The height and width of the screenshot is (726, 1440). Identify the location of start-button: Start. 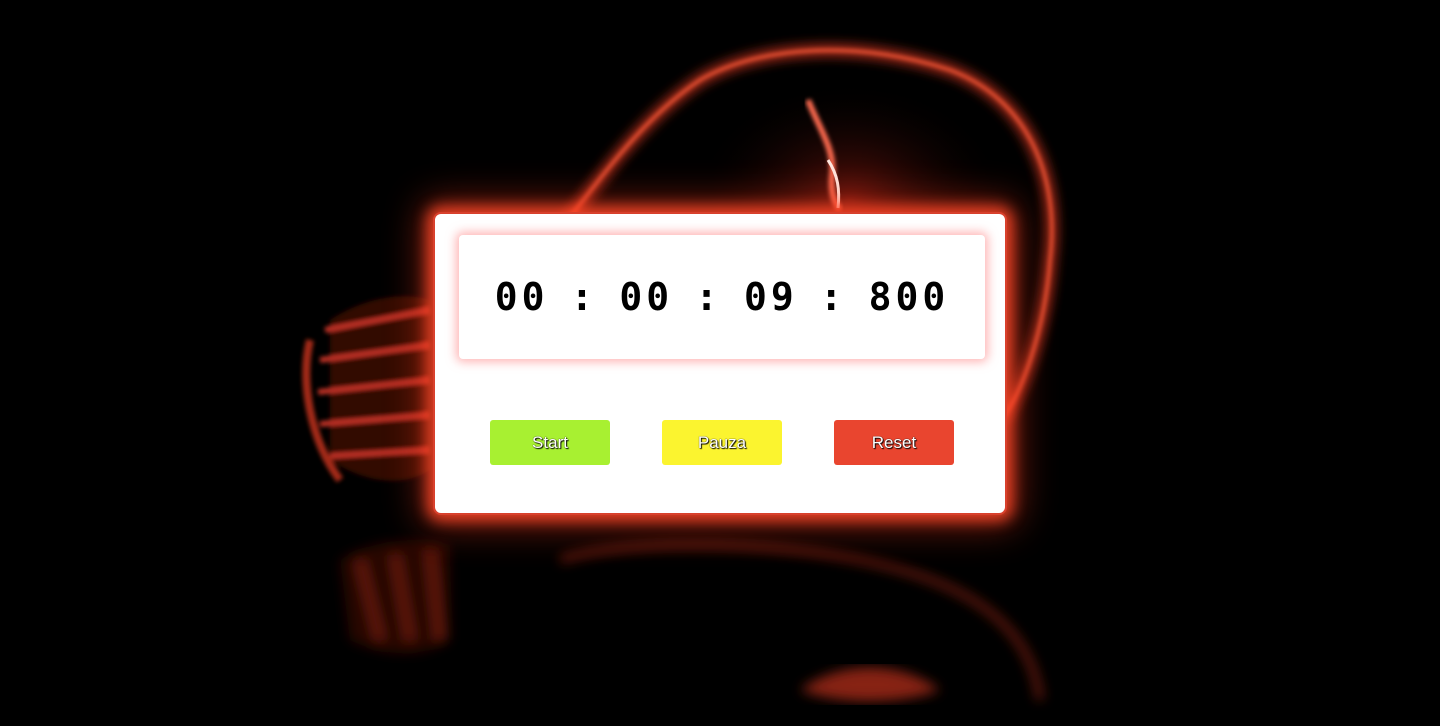
(550, 442).